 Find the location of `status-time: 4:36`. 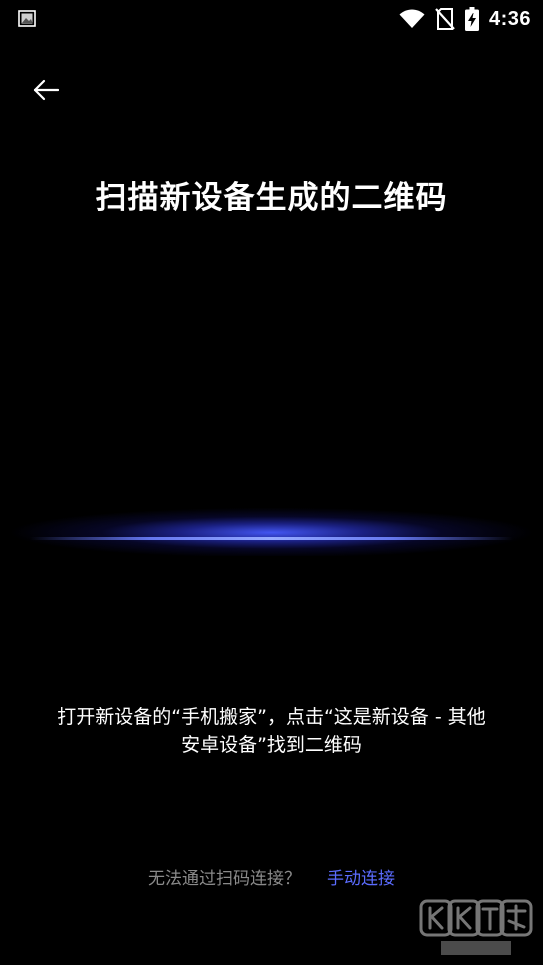

status-time: 4:36 is located at coordinates (509, 18).